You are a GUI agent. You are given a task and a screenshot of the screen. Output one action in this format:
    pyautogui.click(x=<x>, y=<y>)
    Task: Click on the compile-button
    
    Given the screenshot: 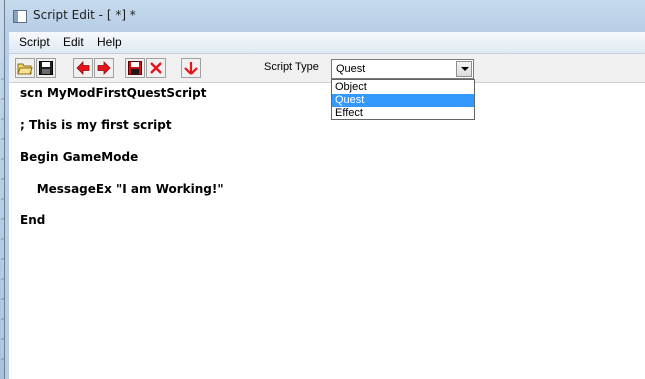 What is the action you would take?
    pyautogui.click(x=191, y=68)
    